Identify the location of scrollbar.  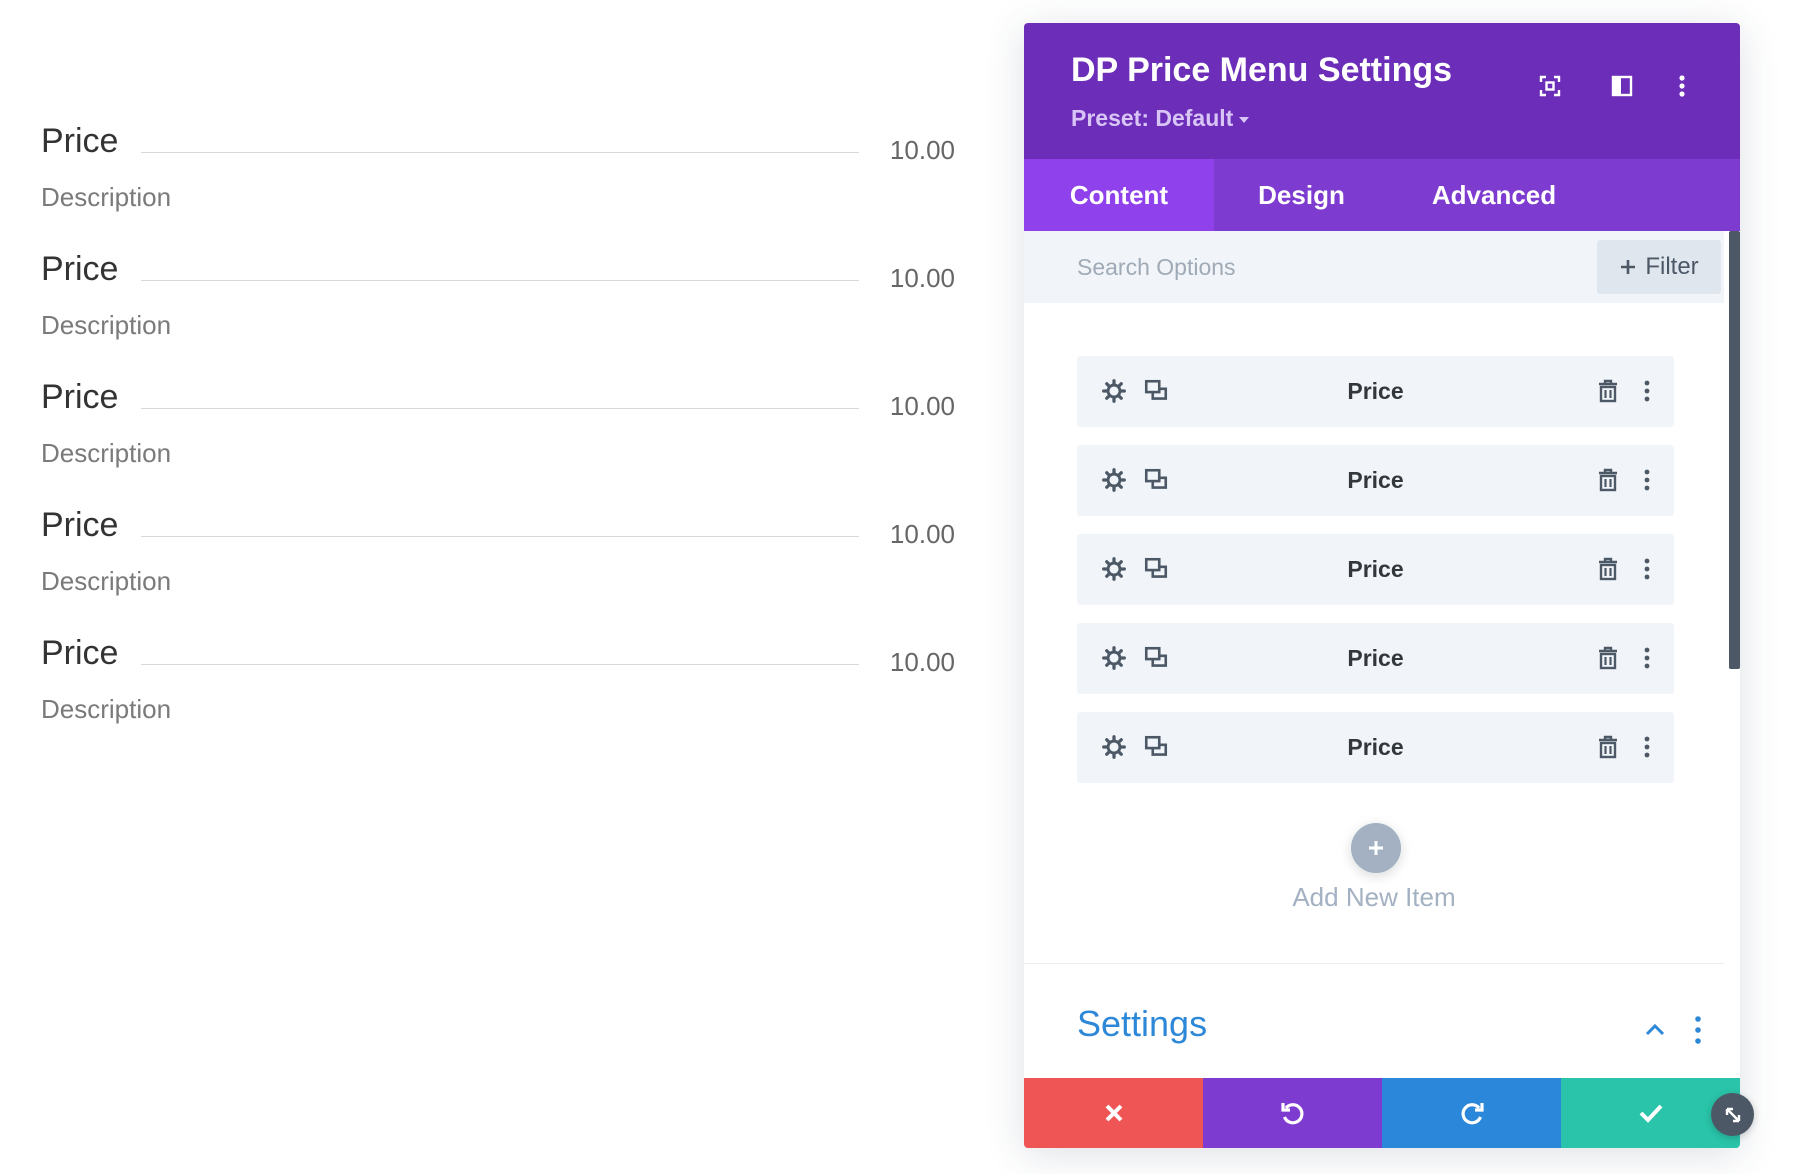
(1734, 450).